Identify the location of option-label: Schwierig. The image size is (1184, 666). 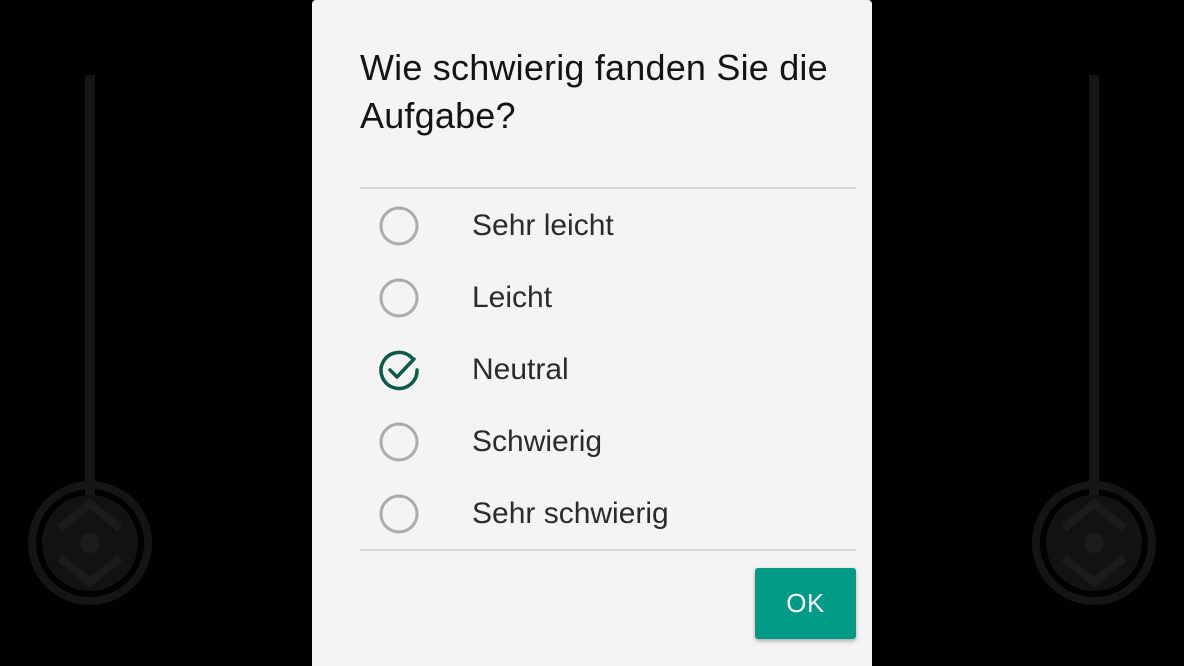
(537, 441).